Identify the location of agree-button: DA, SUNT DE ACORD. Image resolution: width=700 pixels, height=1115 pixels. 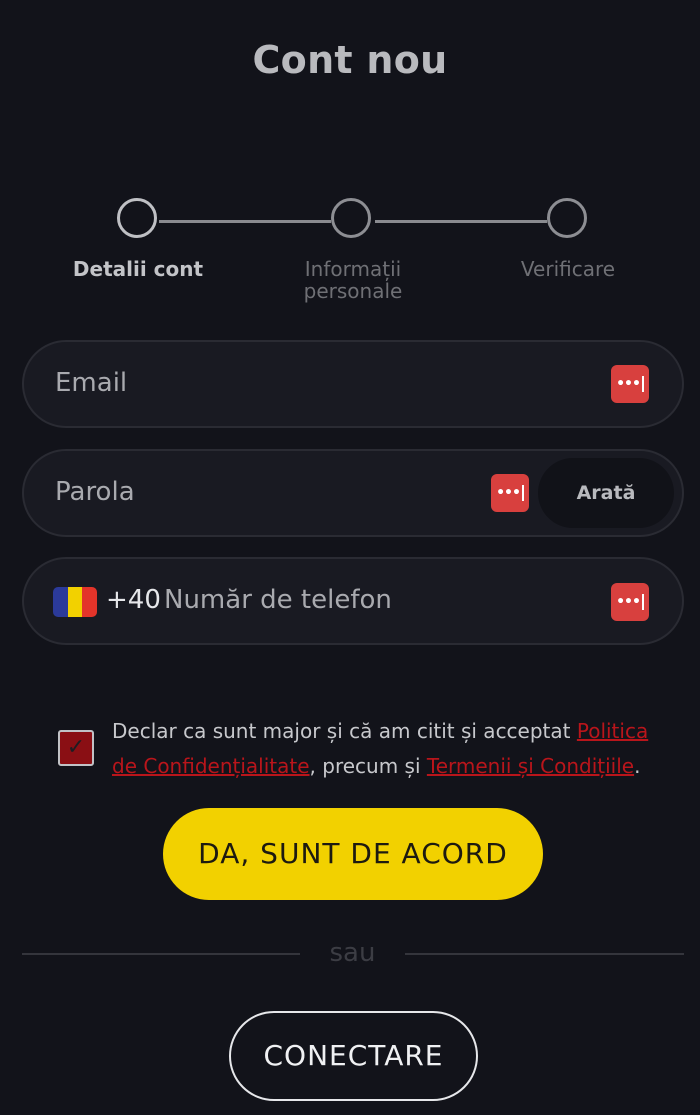
(353, 854).